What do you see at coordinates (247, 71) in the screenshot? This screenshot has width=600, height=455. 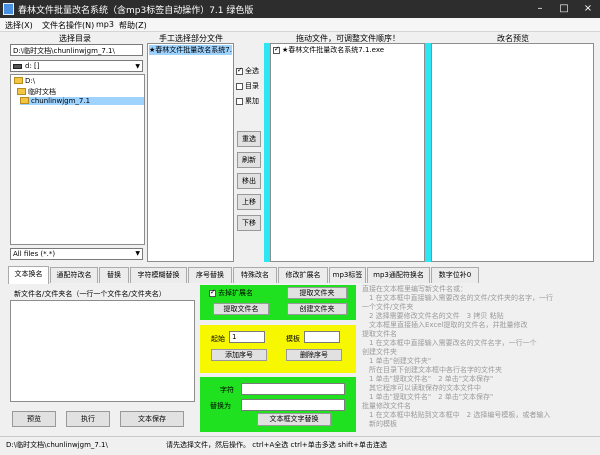 I see `select-all-checkbox: 全选` at bounding box center [247, 71].